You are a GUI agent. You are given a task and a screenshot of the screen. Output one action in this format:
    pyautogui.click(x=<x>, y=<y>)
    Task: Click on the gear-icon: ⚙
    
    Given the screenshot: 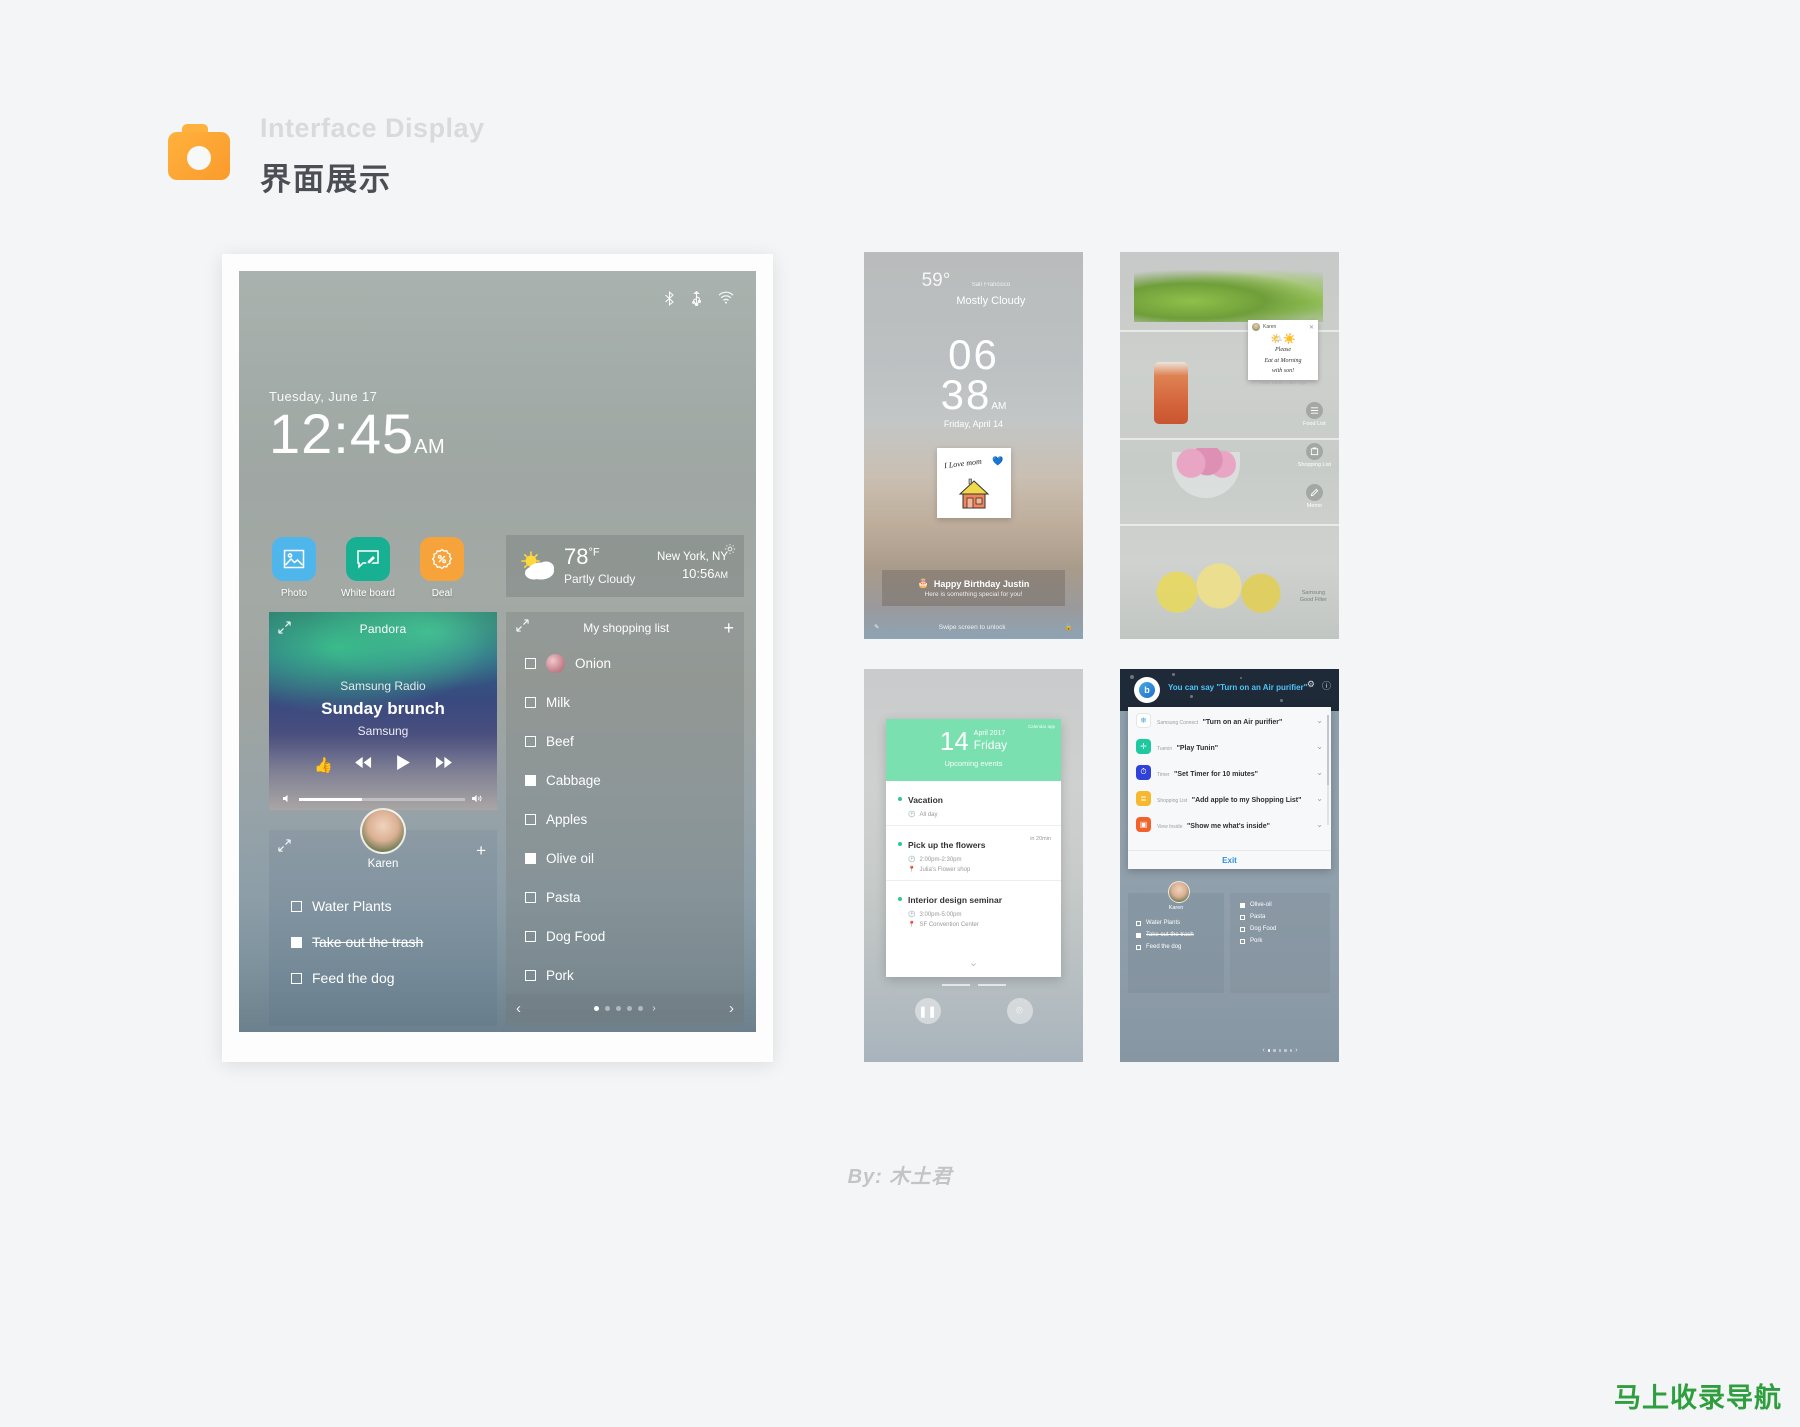 What is the action you would take?
    pyautogui.click(x=1311, y=685)
    